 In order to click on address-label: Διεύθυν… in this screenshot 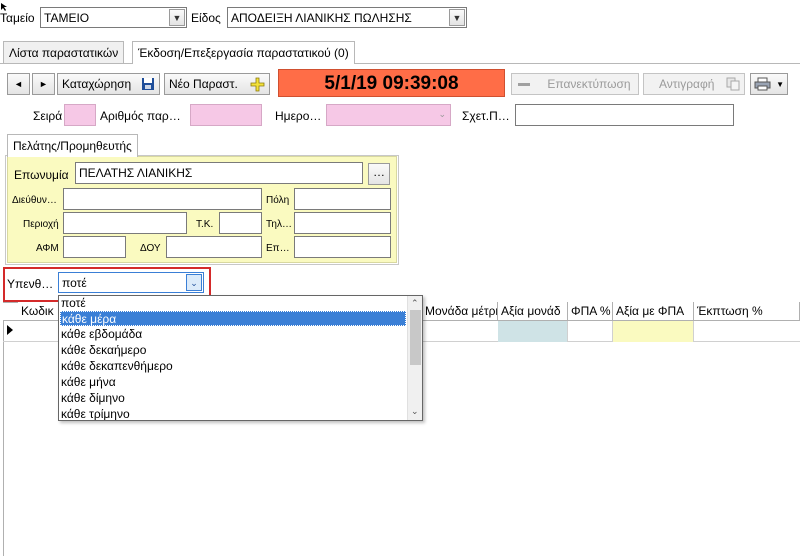, I will do `click(34, 200)`.